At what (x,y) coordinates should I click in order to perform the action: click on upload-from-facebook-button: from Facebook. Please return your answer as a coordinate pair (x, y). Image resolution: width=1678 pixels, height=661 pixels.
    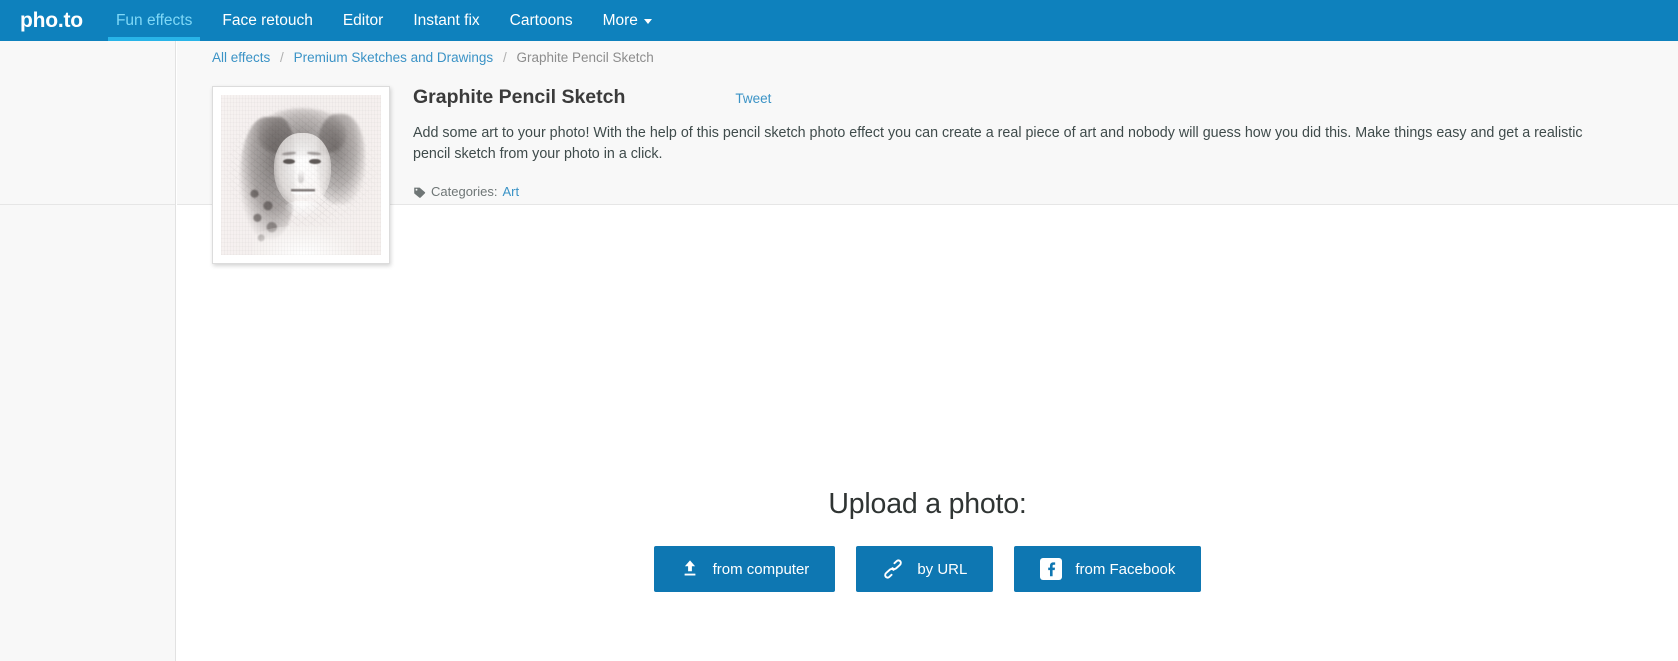
    Looking at the image, I should click on (1108, 569).